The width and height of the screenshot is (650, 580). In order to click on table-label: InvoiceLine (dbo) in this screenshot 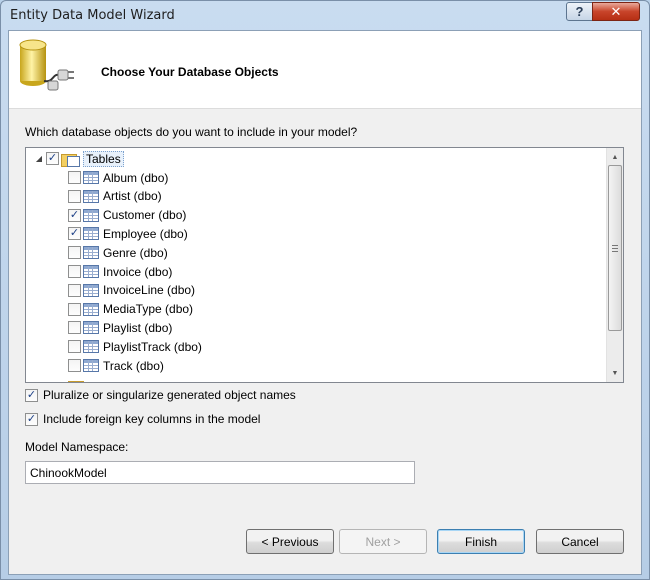, I will do `click(149, 290)`.